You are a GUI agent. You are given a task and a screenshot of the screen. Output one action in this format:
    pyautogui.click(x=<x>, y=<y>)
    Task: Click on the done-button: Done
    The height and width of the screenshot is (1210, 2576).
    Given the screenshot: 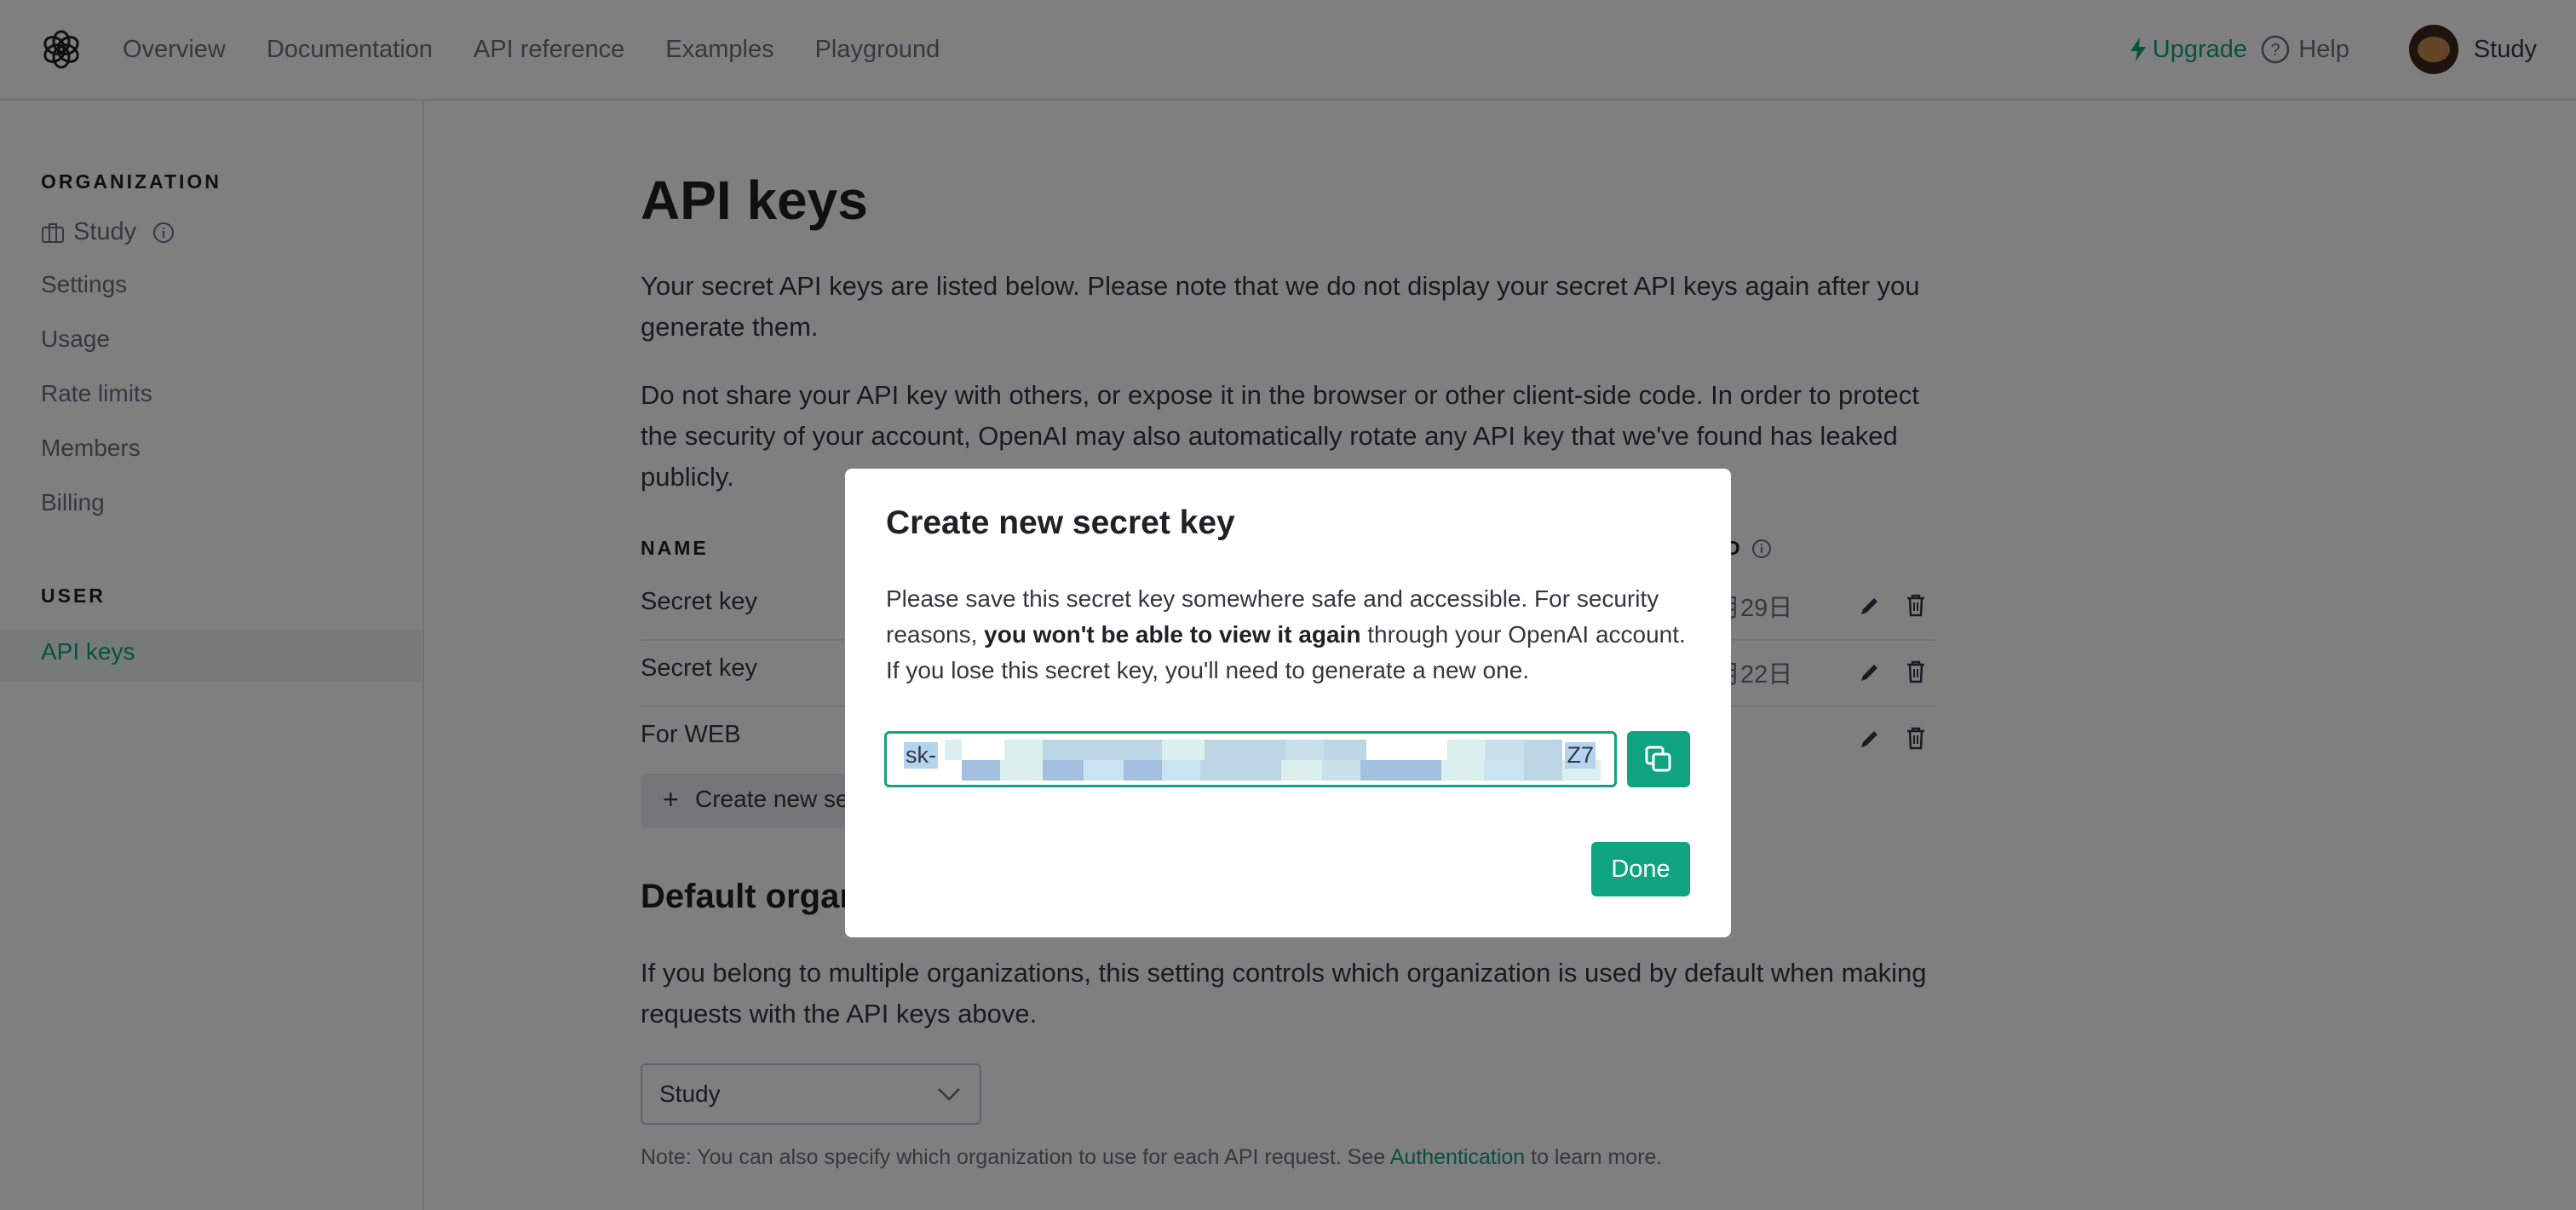 What is the action you would take?
    pyautogui.click(x=1641, y=869)
    